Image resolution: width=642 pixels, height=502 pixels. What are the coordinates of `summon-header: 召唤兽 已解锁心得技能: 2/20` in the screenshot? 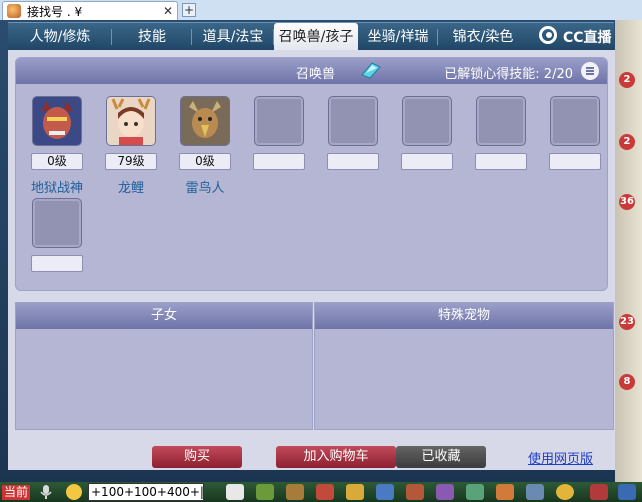 It's located at (311, 71).